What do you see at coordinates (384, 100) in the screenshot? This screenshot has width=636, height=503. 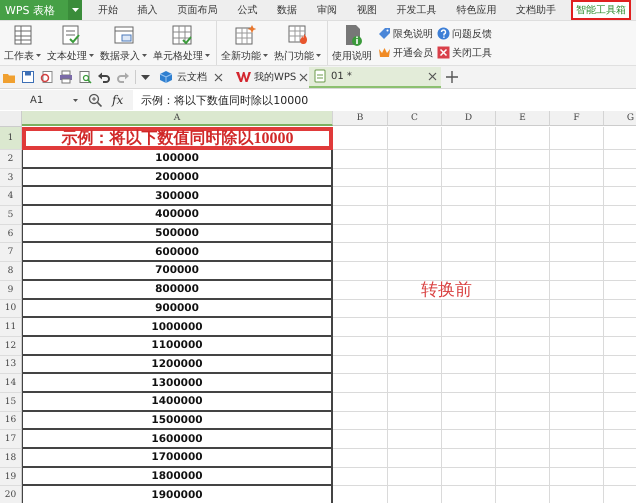 I see `formula-field: 示例：将以下数值同时除以10000` at bounding box center [384, 100].